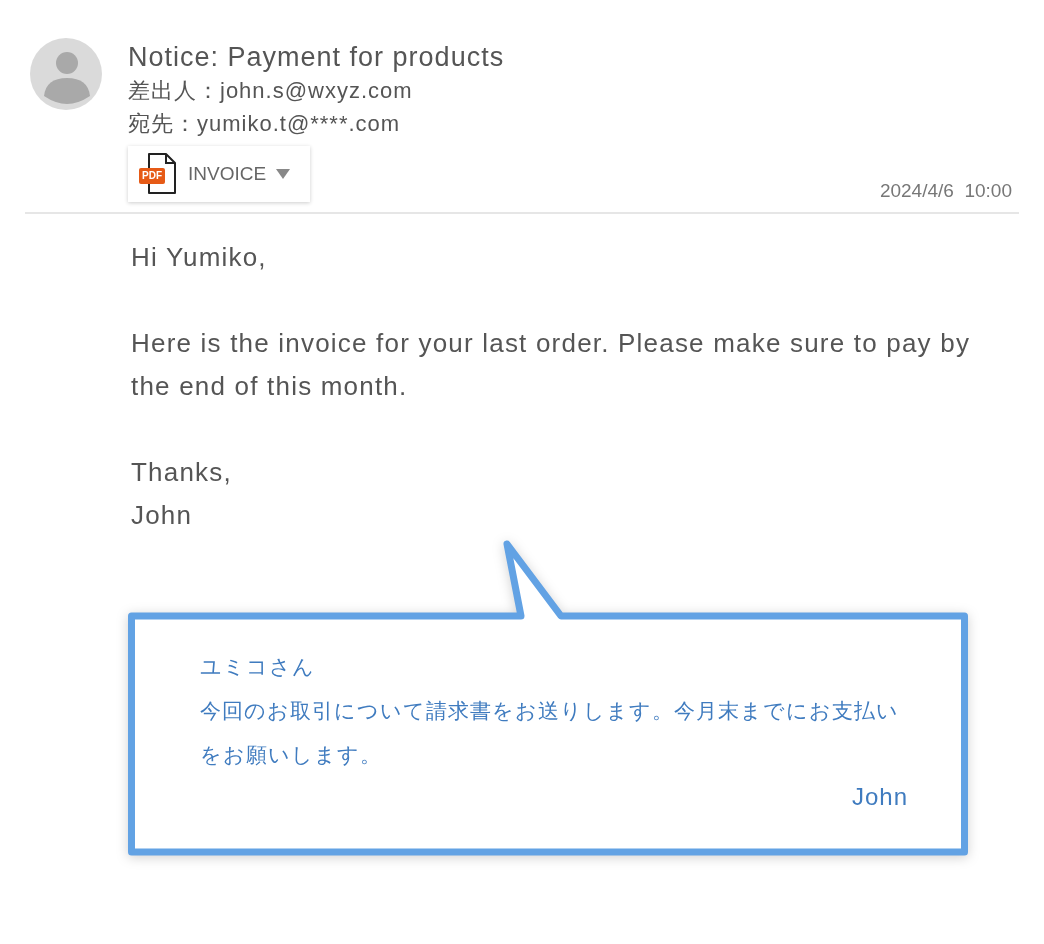 Image resolution: width=1044 pixels, height=944 pixels. I want to click on email-subject: Notice: Payment for products, so click(316, 57).